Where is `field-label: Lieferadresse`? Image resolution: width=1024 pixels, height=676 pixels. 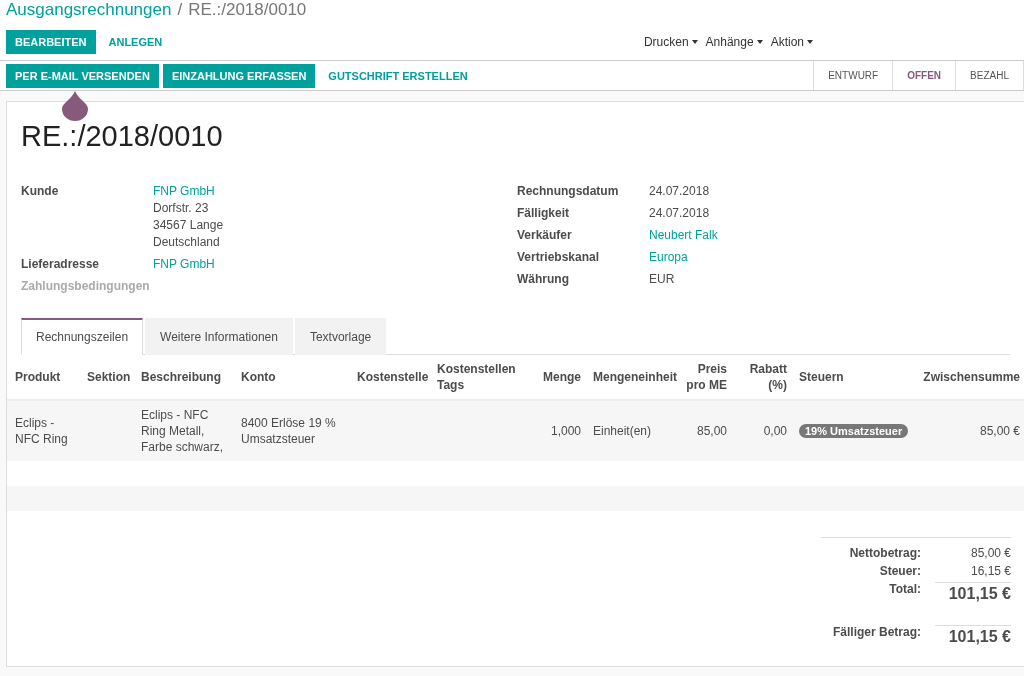 field-label: Lieferadresse is located at coordinates (61, 264).